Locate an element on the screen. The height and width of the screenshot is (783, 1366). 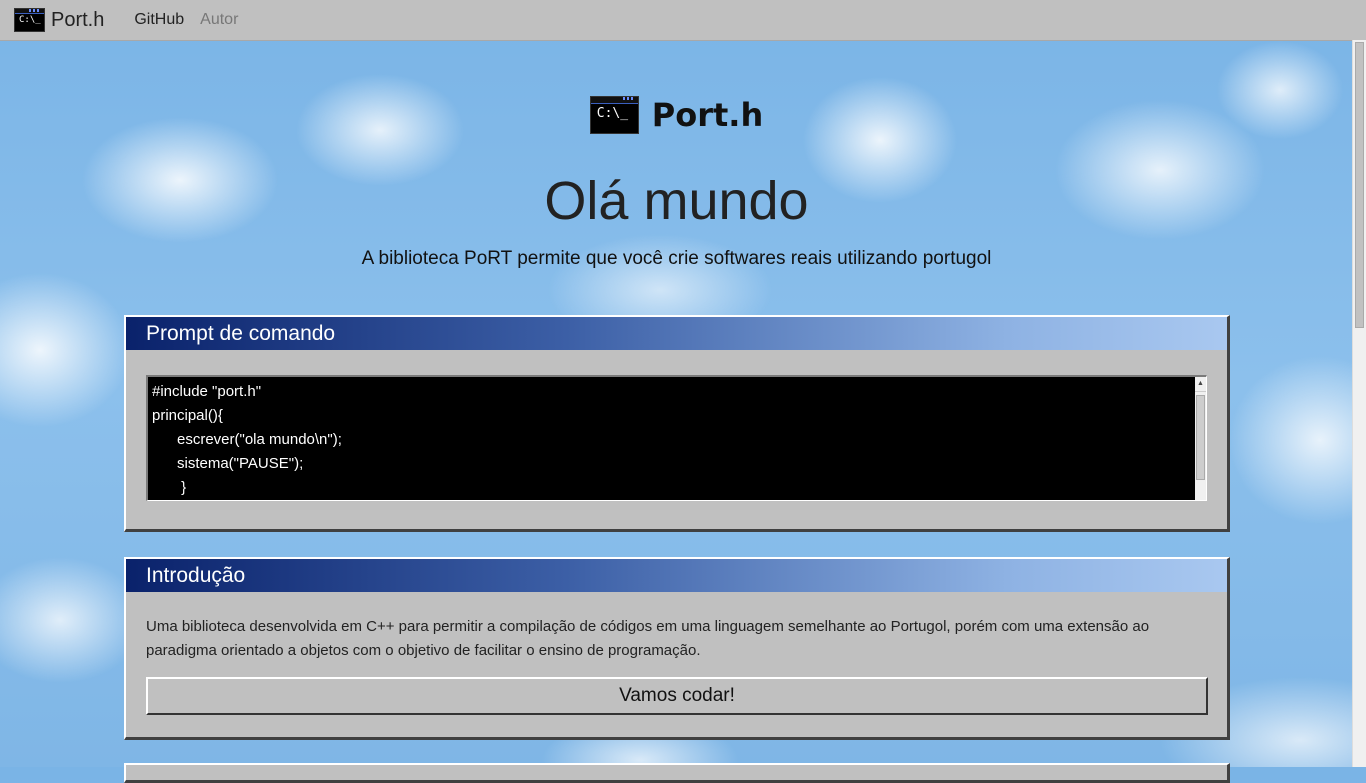
navbar-brand: C:\_ Port.h is located at coordinates (59, 20).